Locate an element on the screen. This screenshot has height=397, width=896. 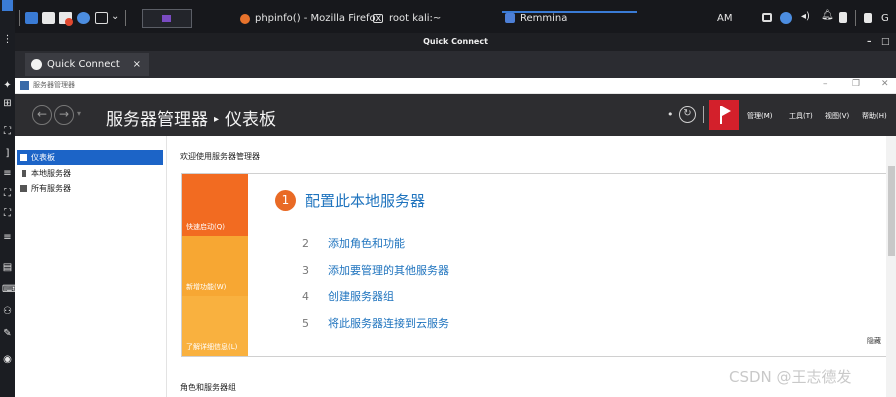
step-add-servers: 3 添加要管理的其他服务器 is located at coordinates (375, 270).